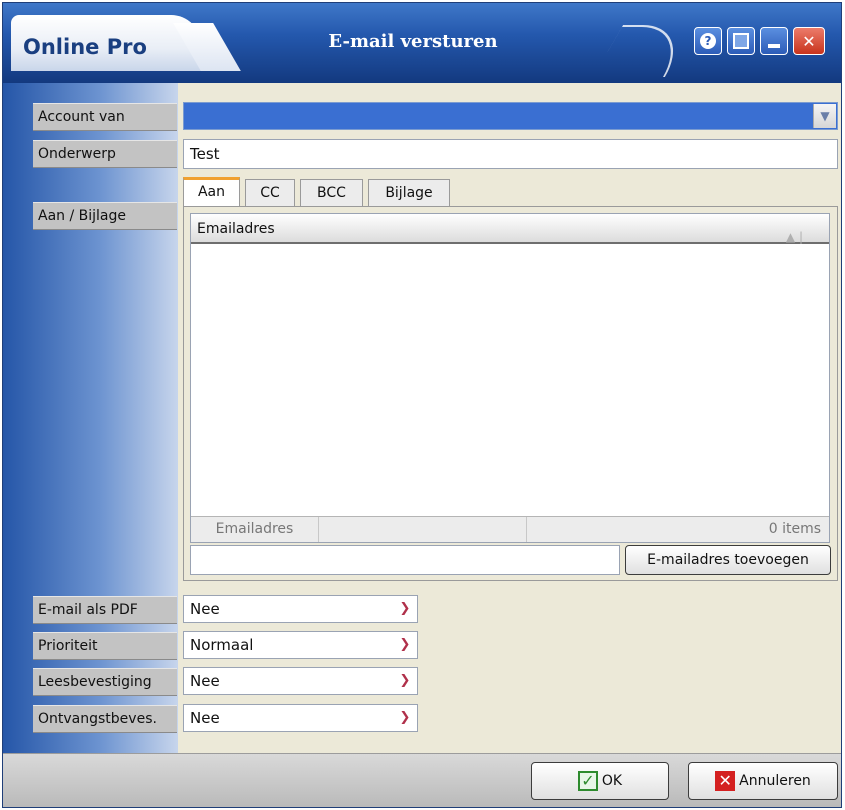 The width and height of the screenshot is (845, 810). What do you see at coordinates (824, 116) in the screenshot?
I see `chevron-down-icon: ▼` at bounding box center [824, 116].